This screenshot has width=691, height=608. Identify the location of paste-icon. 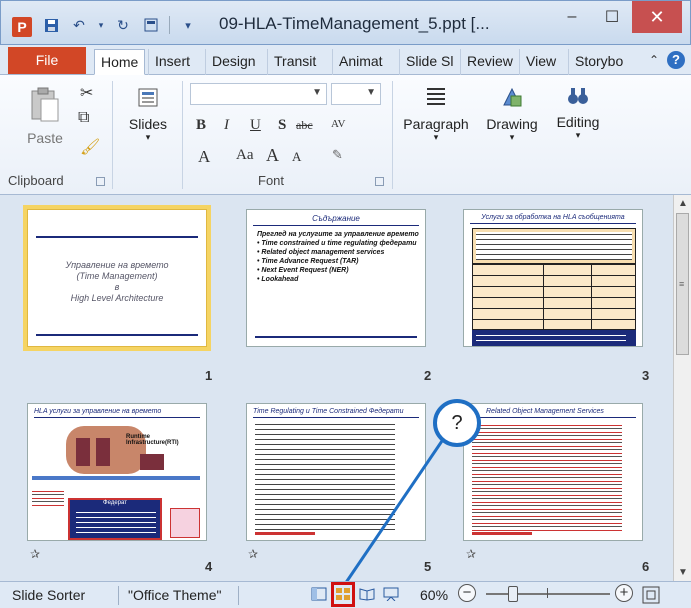
(45, 104).